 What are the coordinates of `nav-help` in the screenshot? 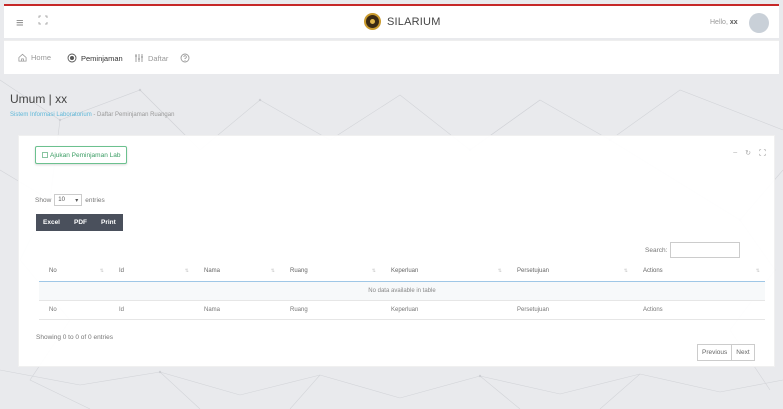 It's located at (185, 58).